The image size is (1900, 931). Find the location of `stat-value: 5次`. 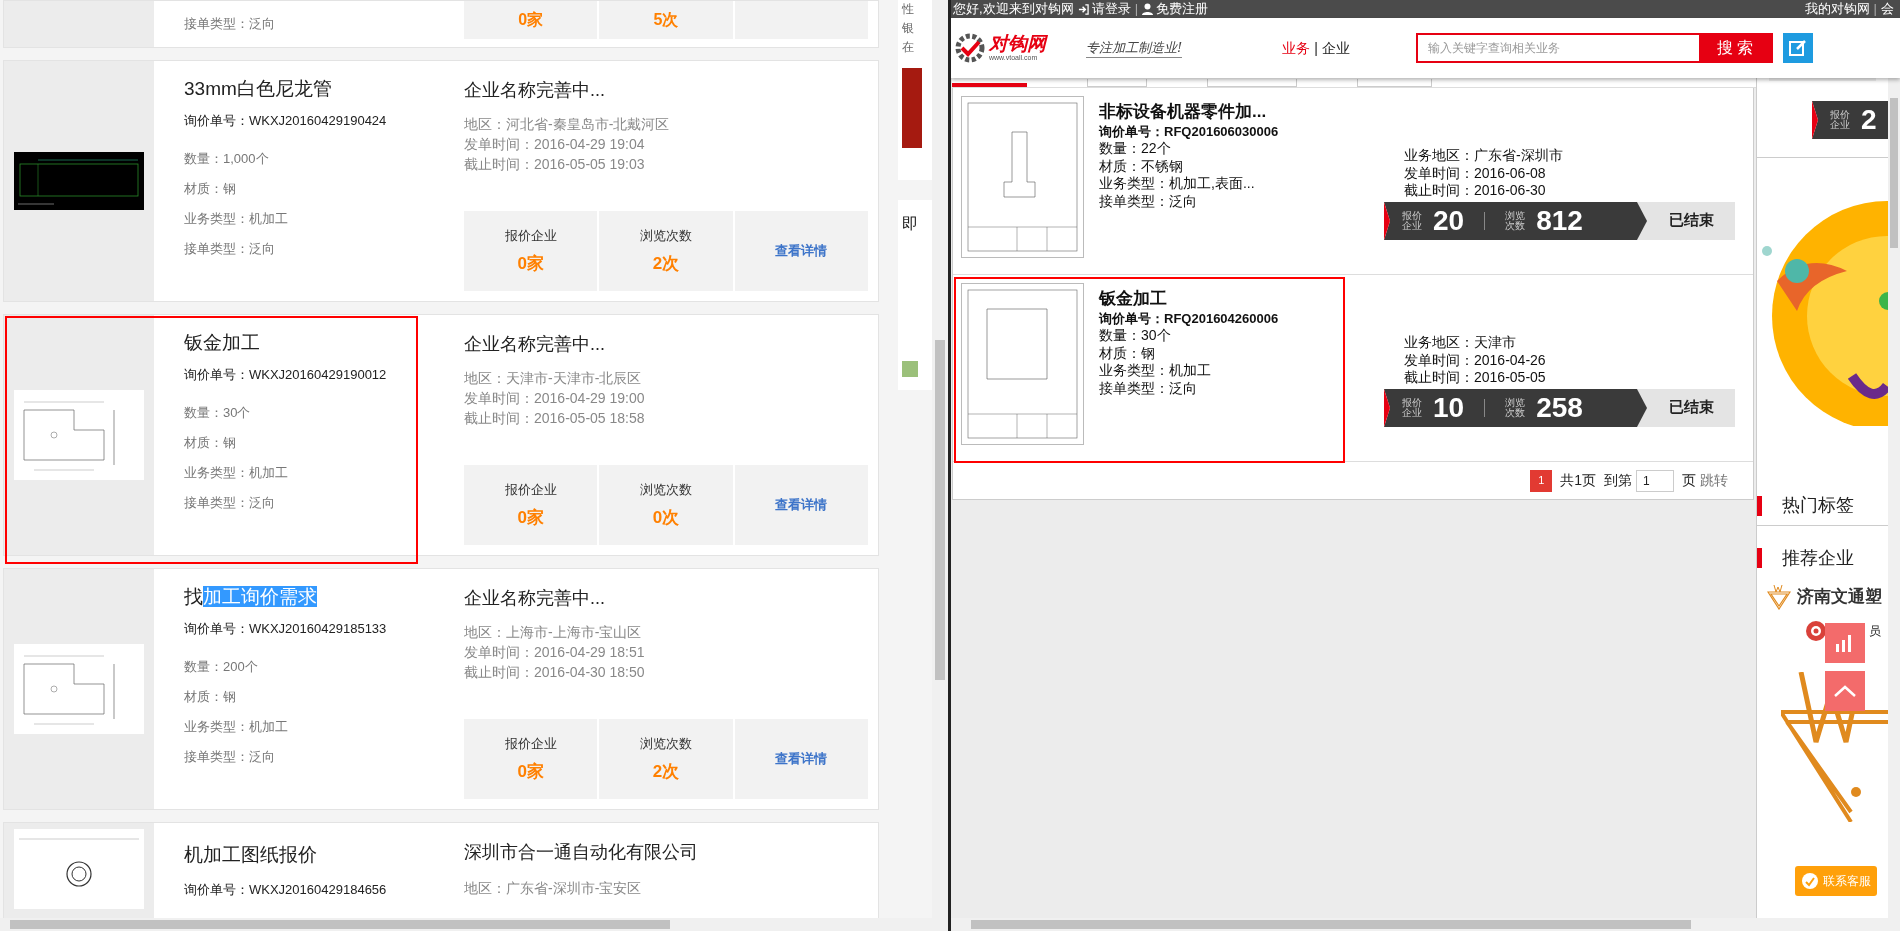

stat-value: 5次 is located at coordinates (666, 20).